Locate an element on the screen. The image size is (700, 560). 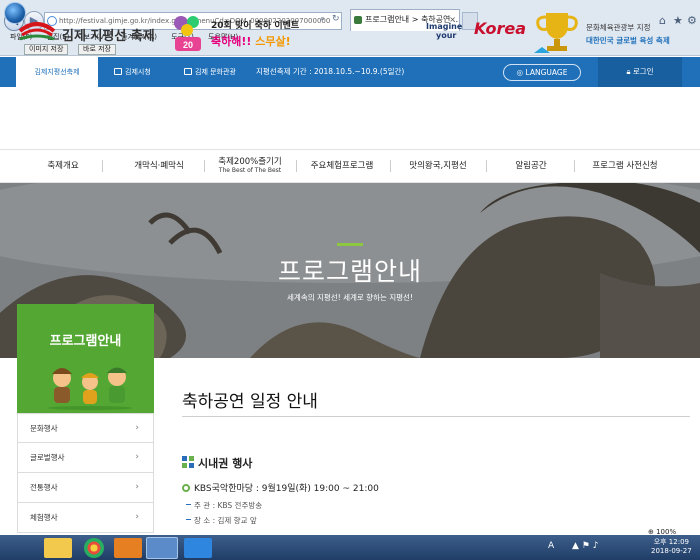
nav-food-kingdom: 맛의왕국,지평선 is located at coordinates (438, 166).